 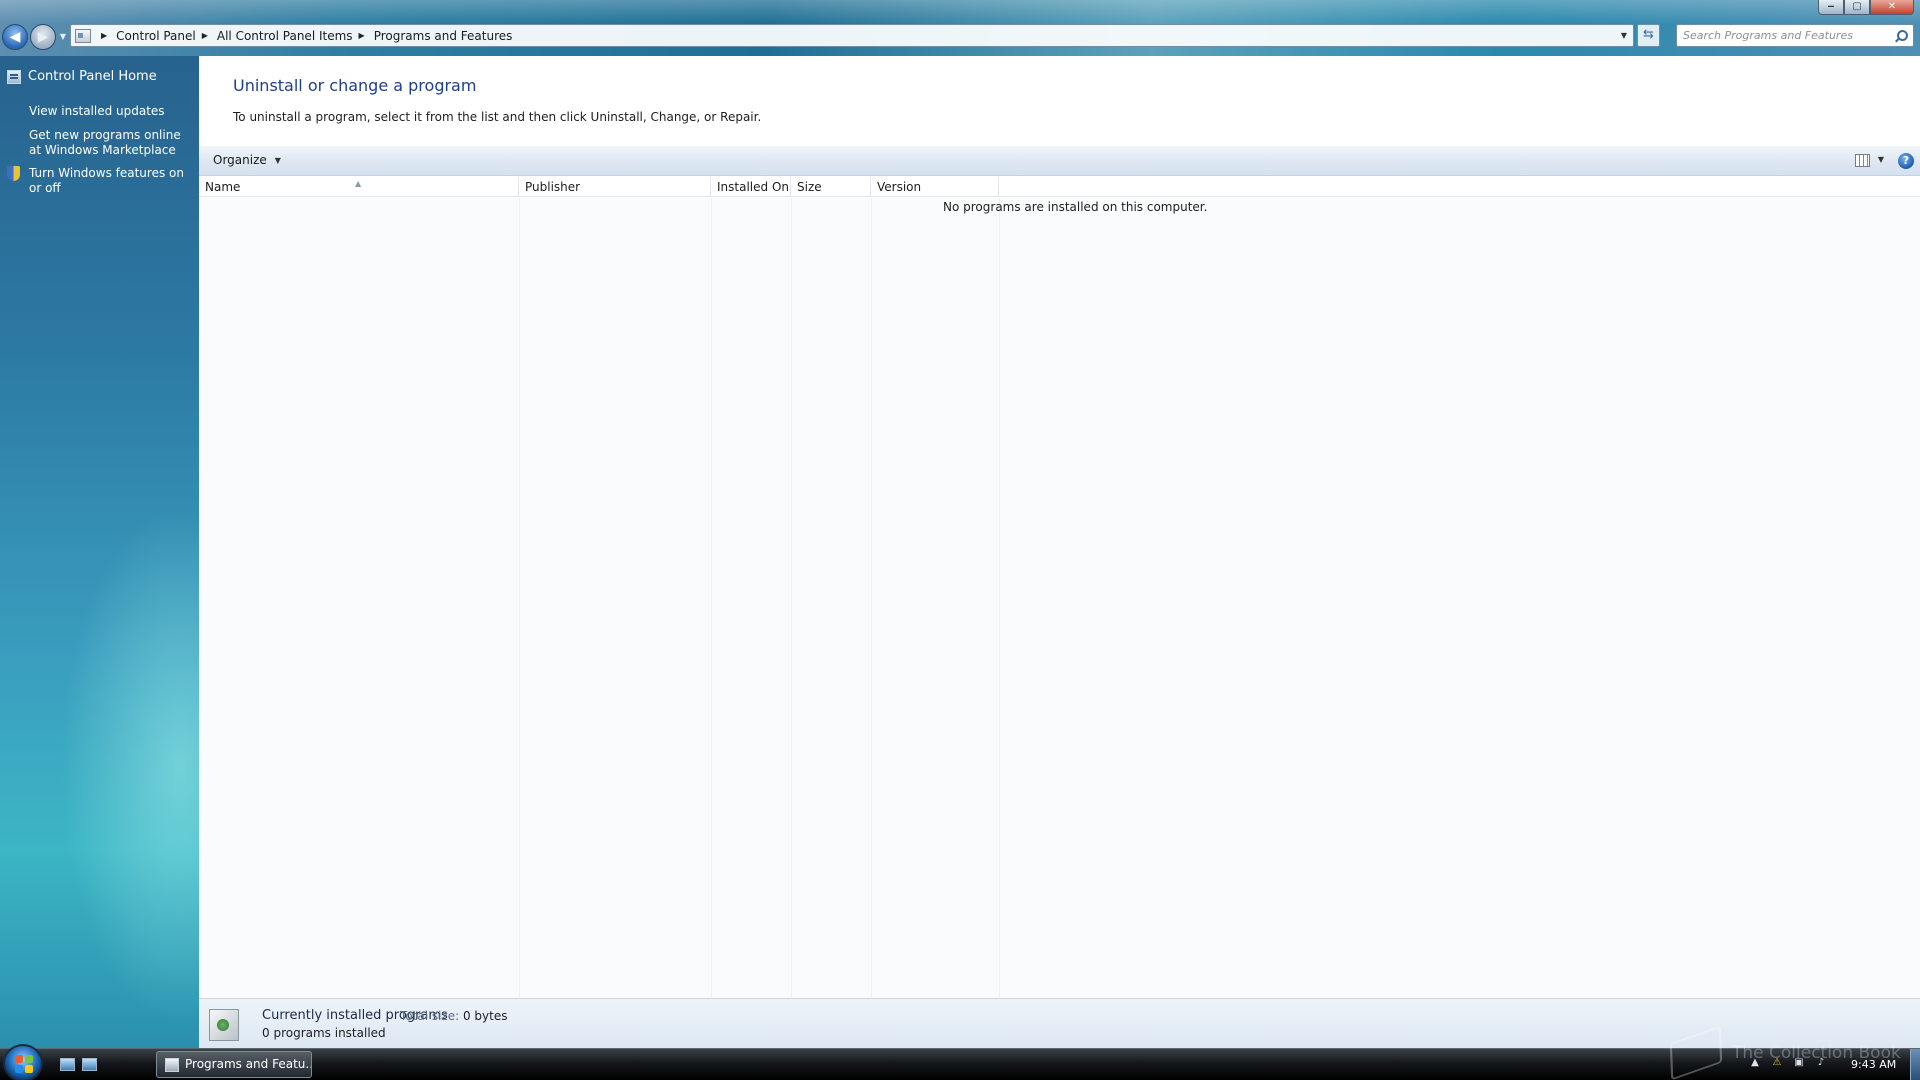 What do you see at coordinates (430, 1016) in the screenshot?
I see `total-size-label: Total size:` at bounding box center [430, 1016].